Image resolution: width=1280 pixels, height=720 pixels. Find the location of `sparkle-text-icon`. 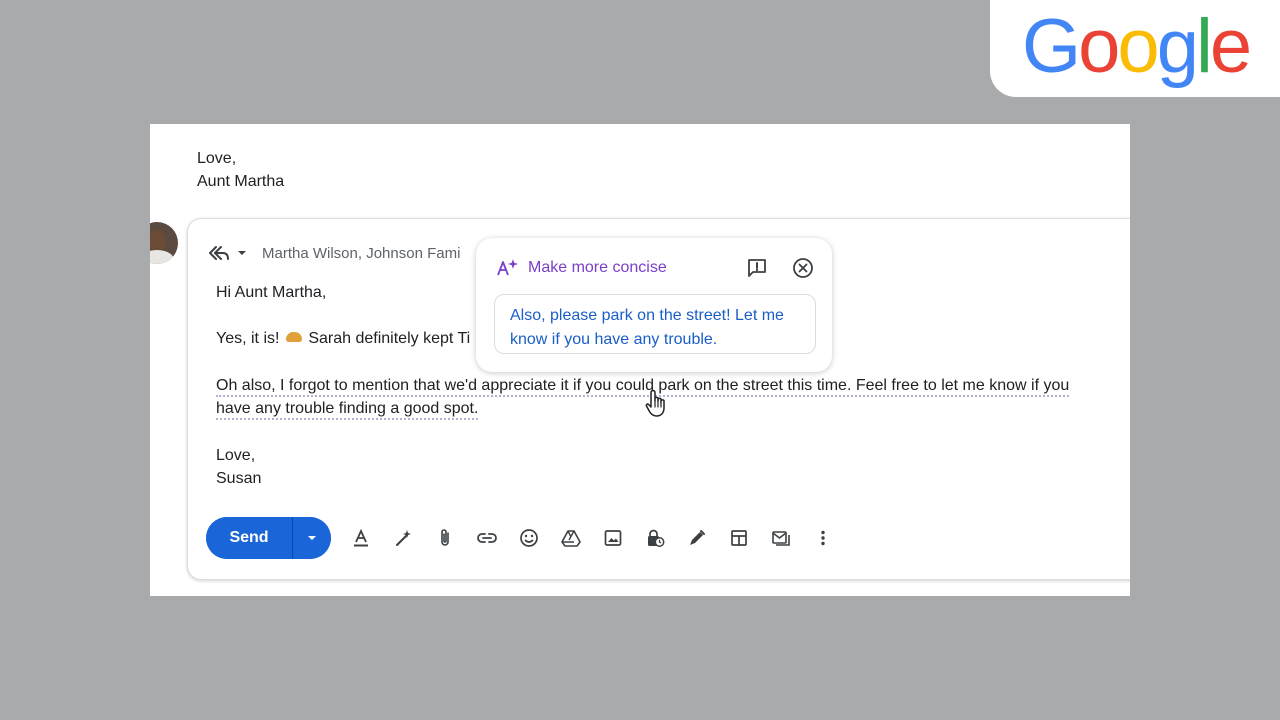

sparkle-text-icon is located at coordinates (507, 267).